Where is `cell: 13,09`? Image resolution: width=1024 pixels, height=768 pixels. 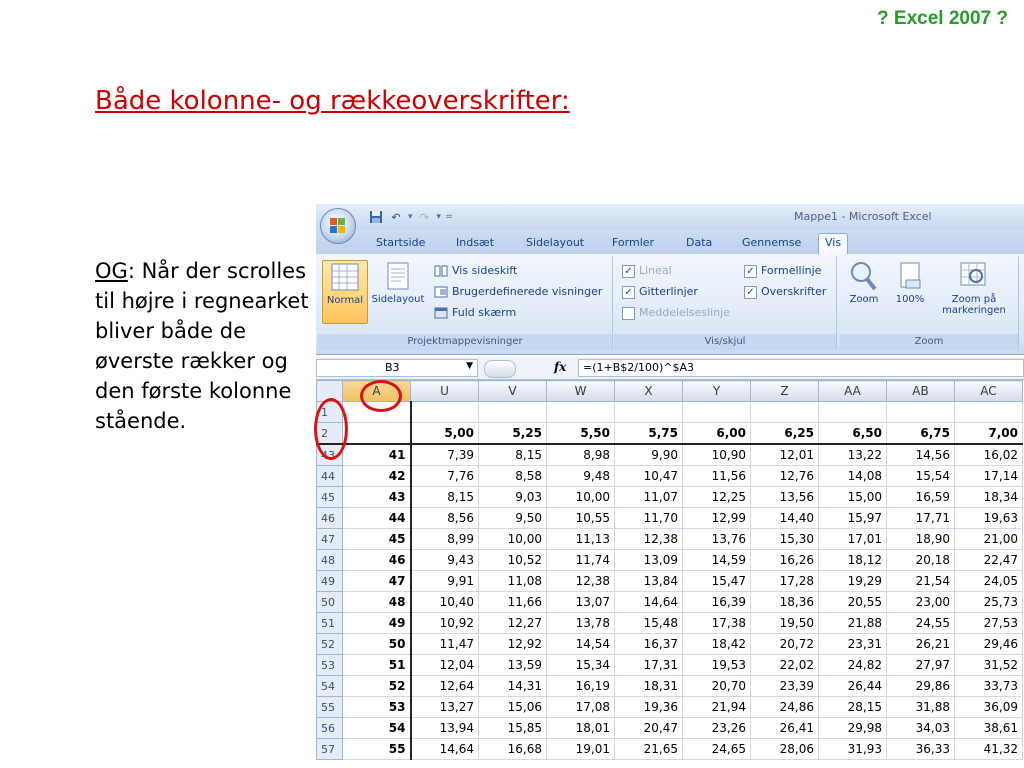
cell: 13,09 is located at coordinates (648, 560).